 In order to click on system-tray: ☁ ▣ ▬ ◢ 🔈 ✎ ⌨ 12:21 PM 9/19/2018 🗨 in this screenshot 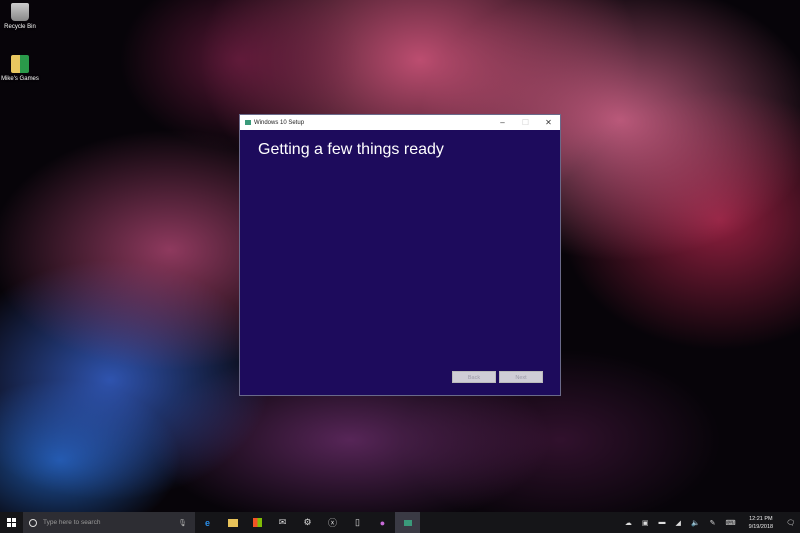, I will do `click(710, 523)`.